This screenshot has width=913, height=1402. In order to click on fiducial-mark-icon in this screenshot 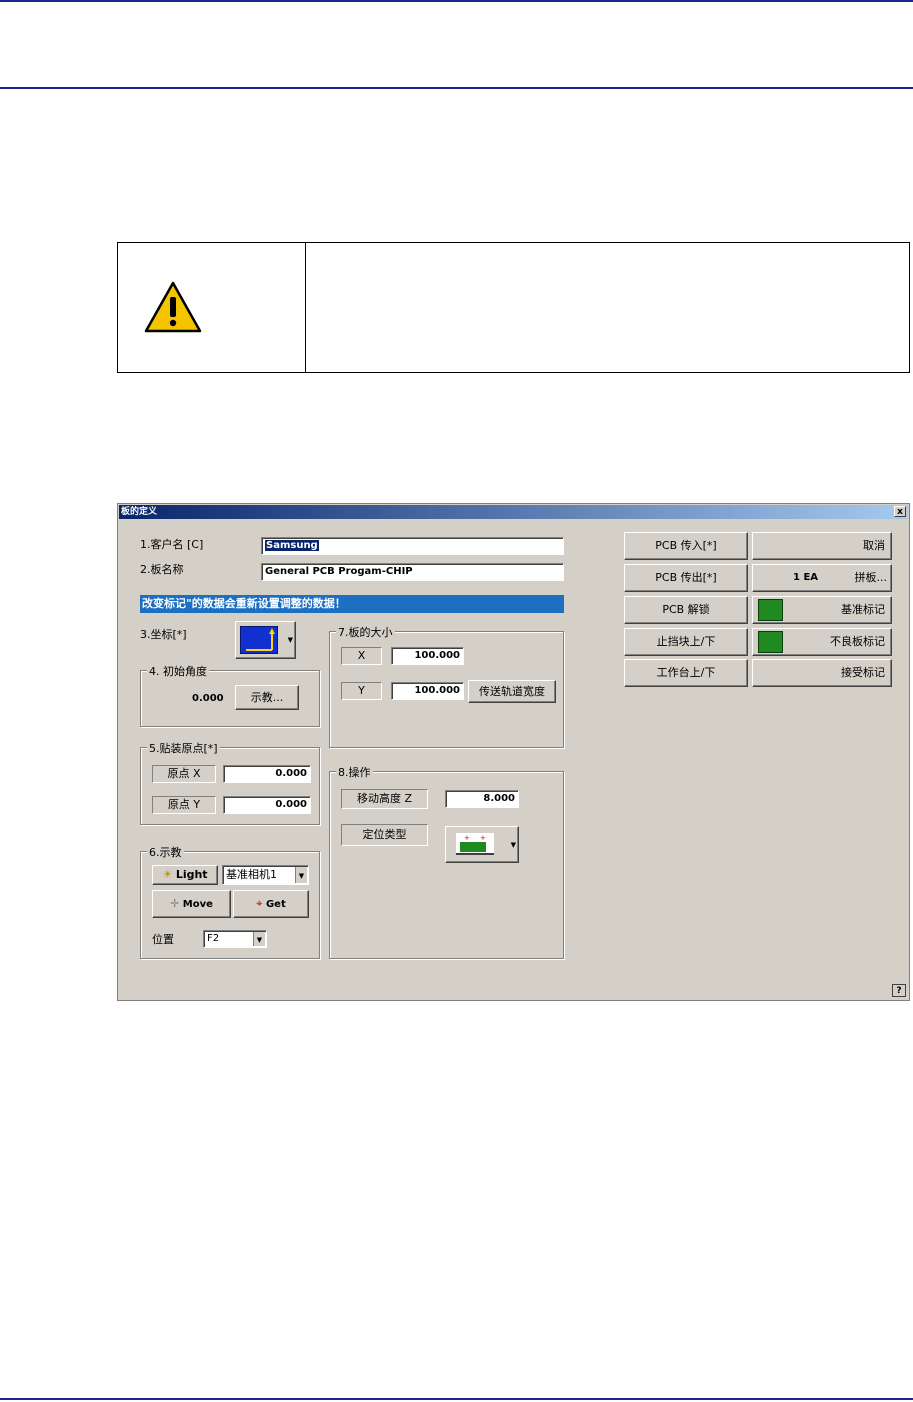, I will do `click(770, 610)`.